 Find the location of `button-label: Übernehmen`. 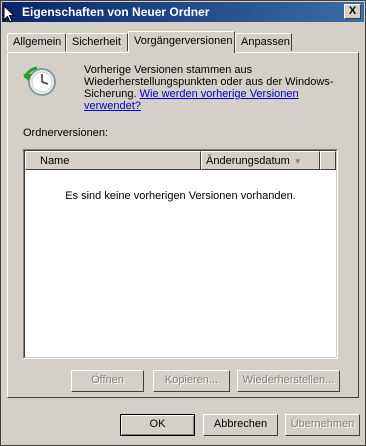

button-label: Übernehmen is located at coordinates (322, 424).